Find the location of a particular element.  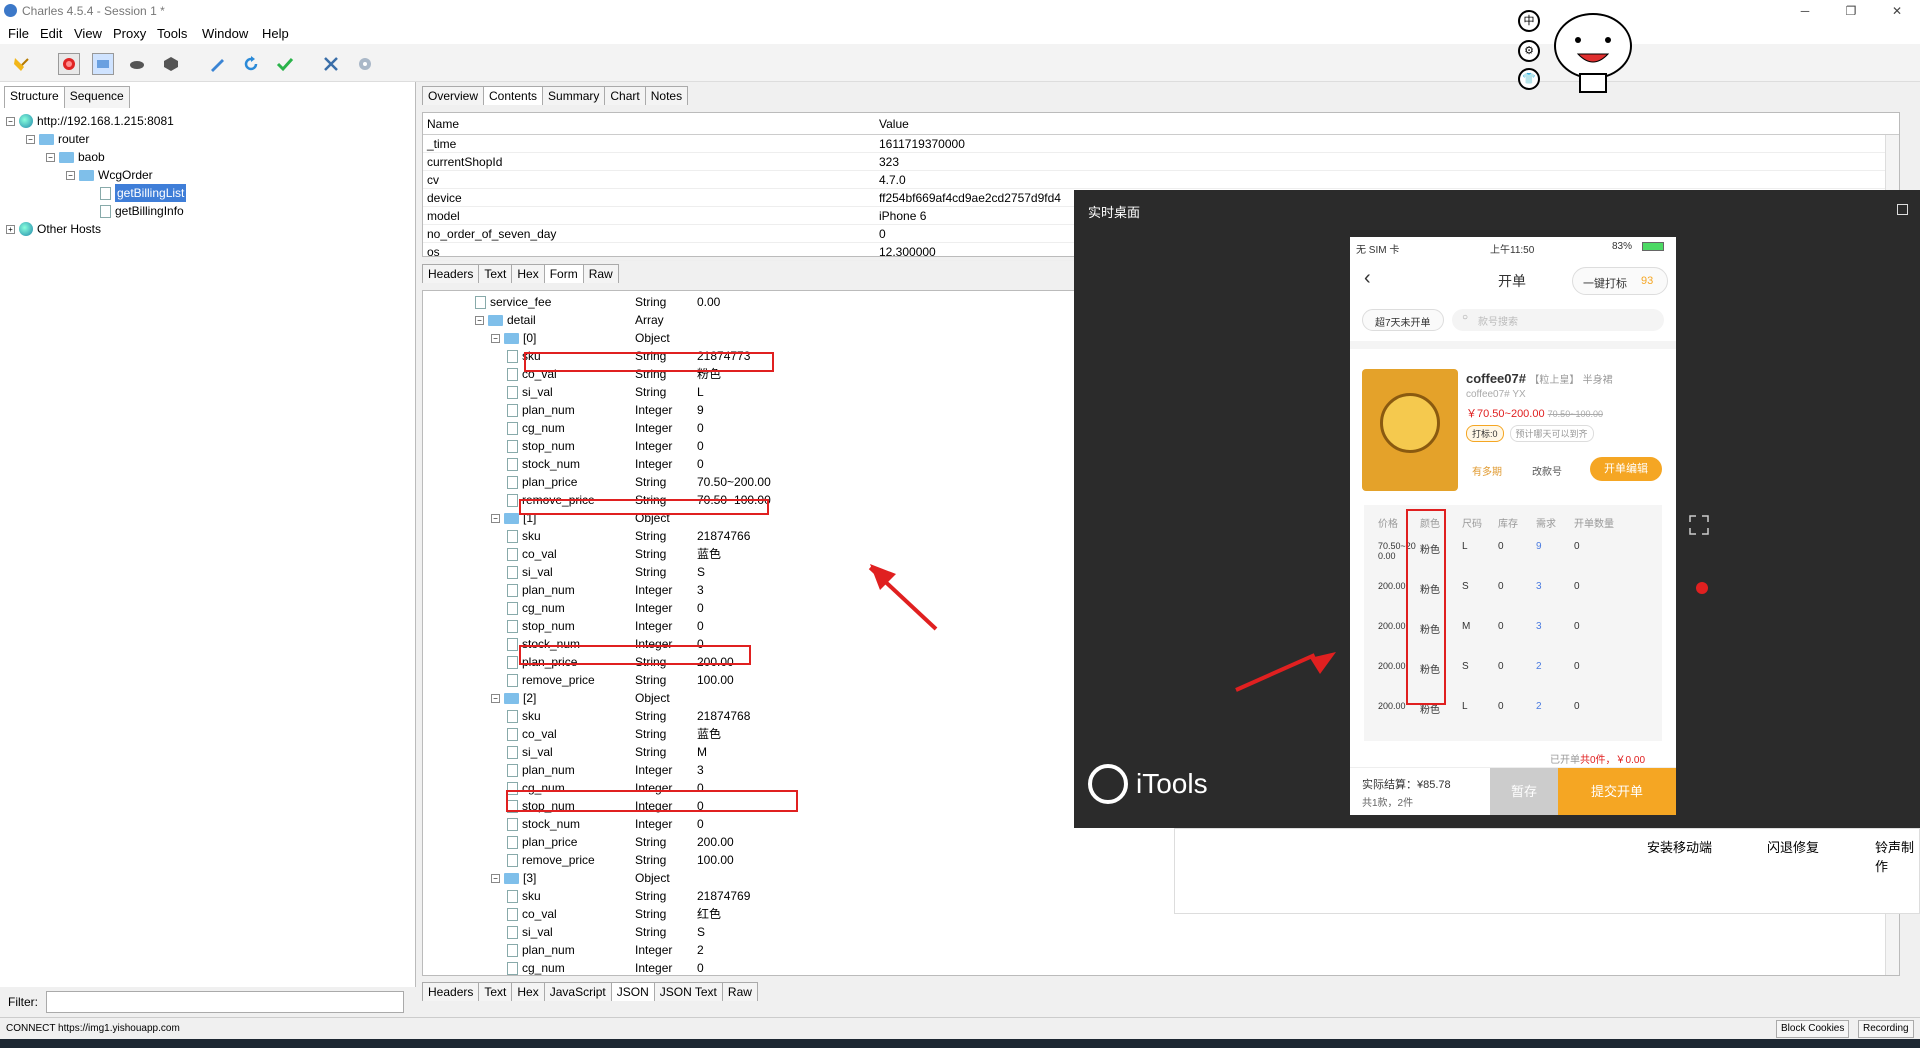

json-value: 蓝色 is located at coordinates (709, 554).